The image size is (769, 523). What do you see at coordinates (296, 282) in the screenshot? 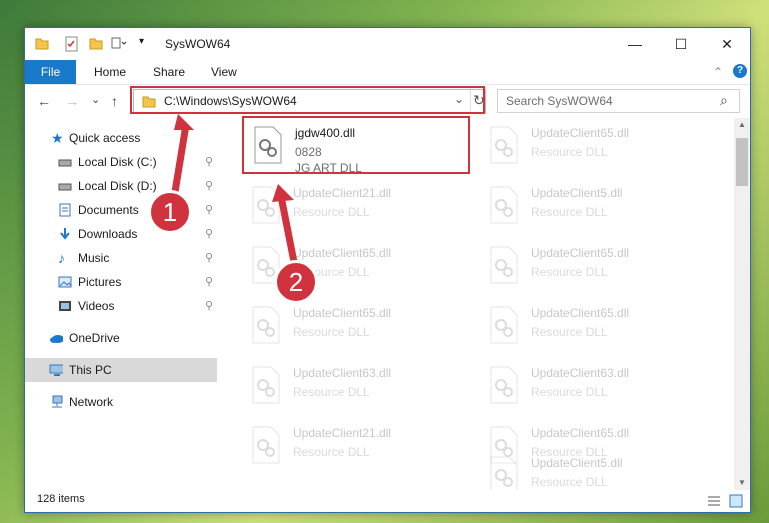
I see `callout-2: 2` at bounding box center [296, 282].